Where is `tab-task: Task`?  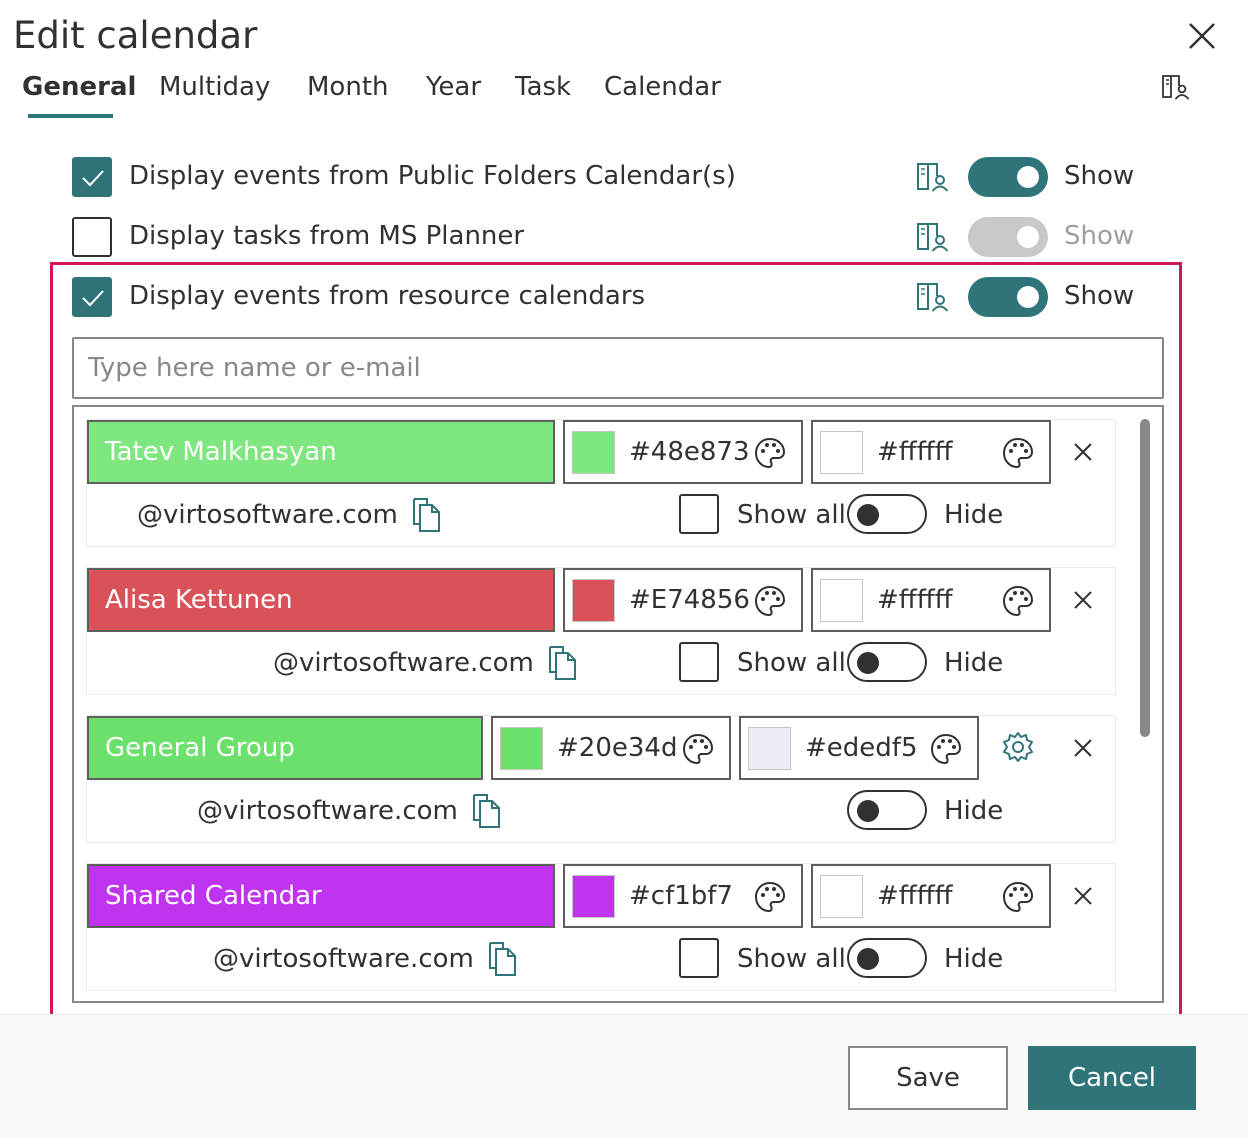 tab-task: Task is located at coordinates (543, 87).